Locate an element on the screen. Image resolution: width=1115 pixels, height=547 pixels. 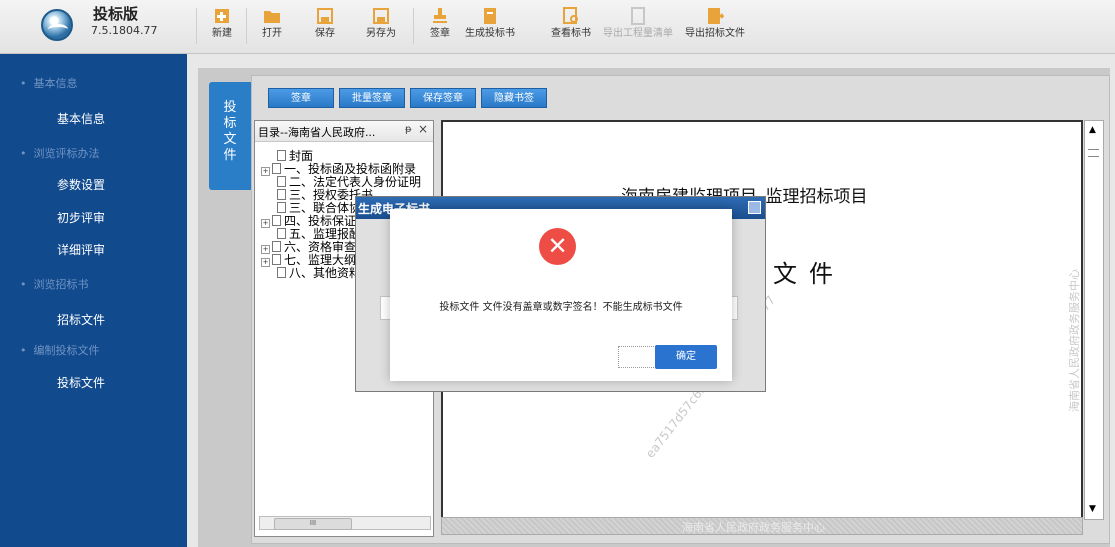
save-icon is located at coordinates (325, 16).